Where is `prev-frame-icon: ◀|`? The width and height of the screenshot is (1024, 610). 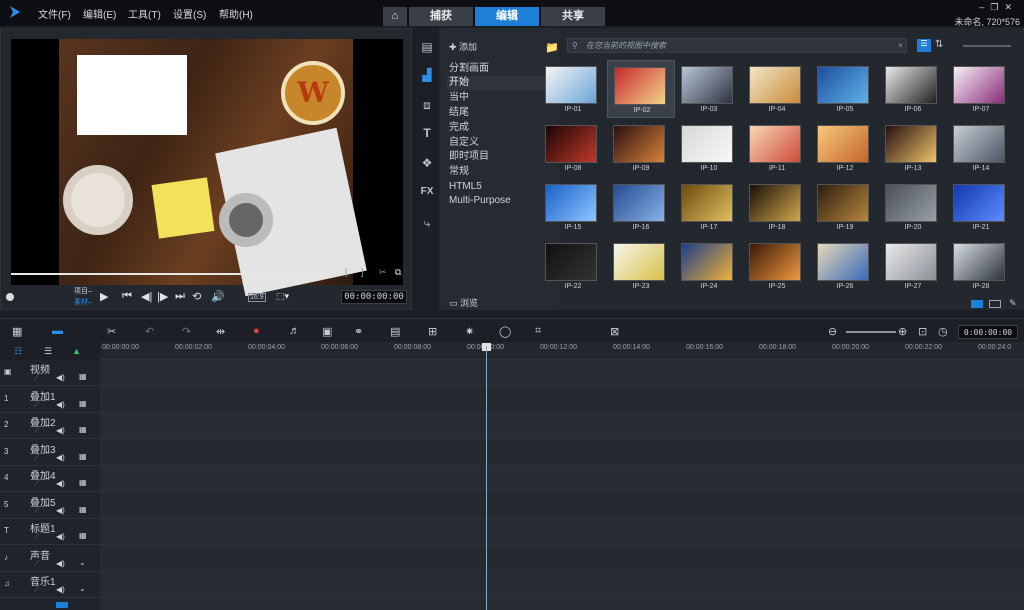 prev-frame-icon: ◀| is located at coordinates (146, 296).